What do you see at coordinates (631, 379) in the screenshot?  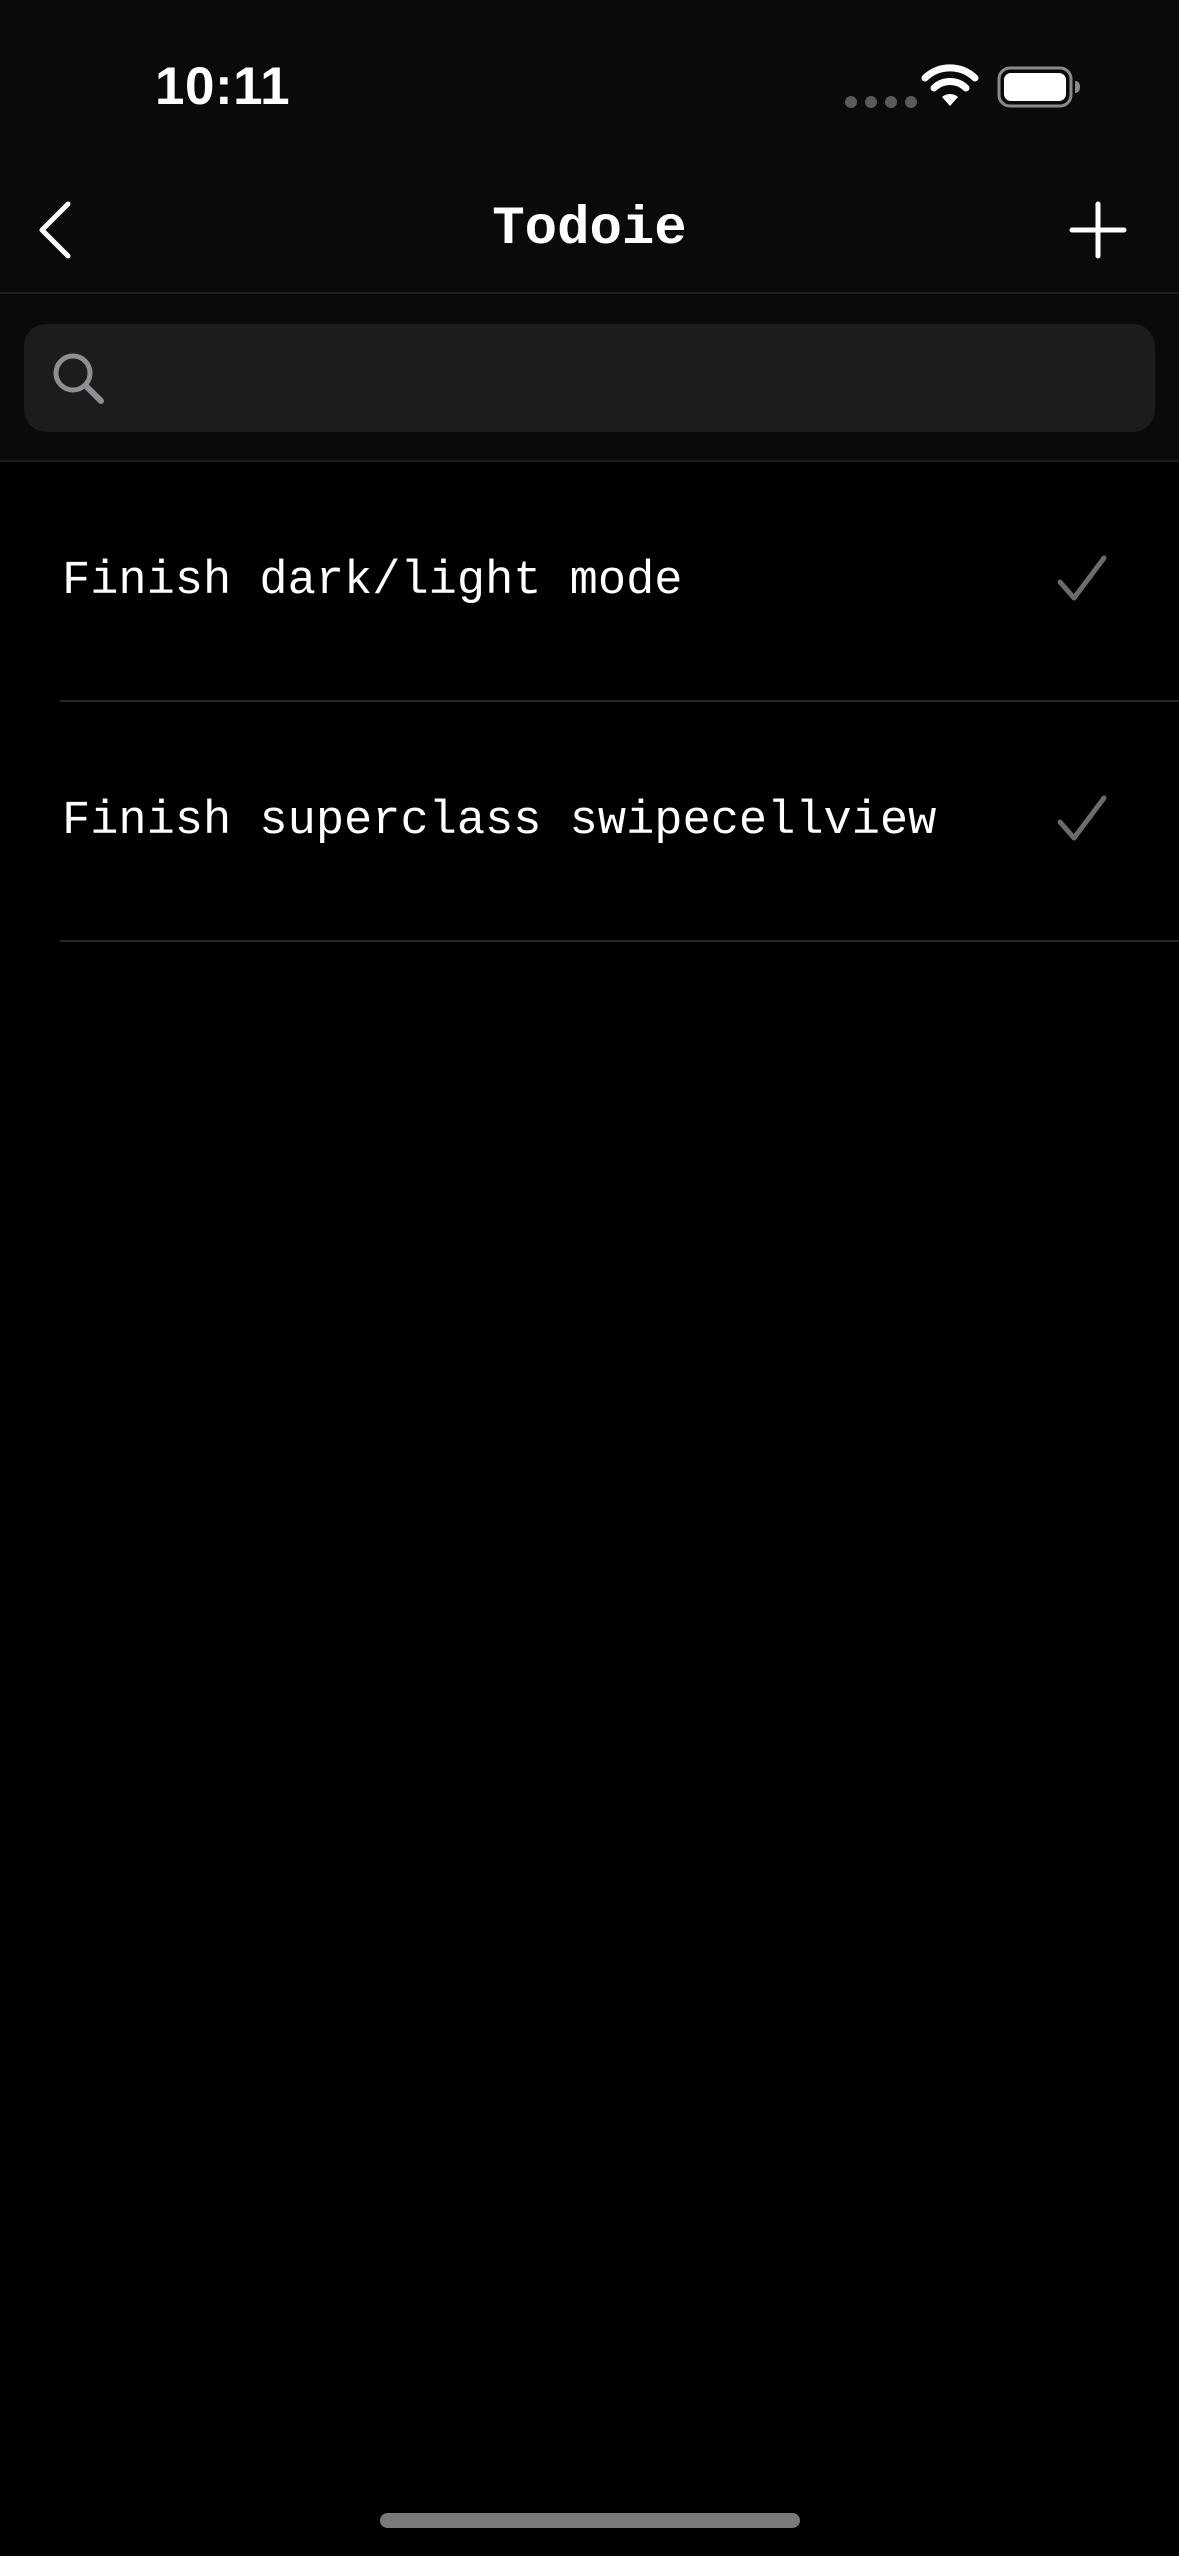 I see `search-input` at bounding box center [631, 379].